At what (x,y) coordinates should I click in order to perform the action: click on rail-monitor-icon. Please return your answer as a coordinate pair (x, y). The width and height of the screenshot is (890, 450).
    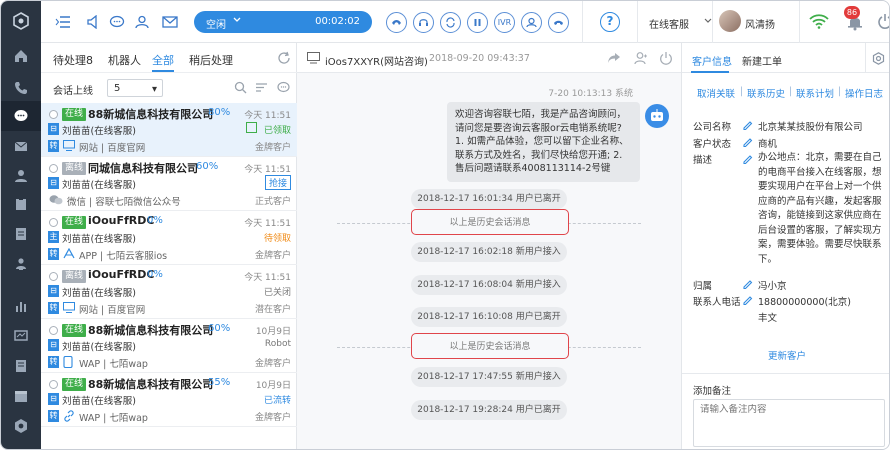
    Looking at the image, I should click on (21, 336).